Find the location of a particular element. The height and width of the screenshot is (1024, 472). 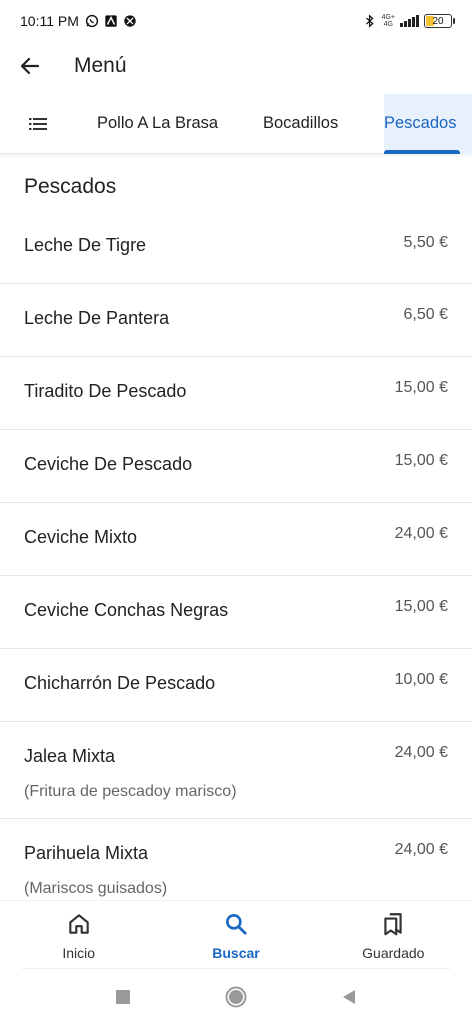

nav-label: Inicio is located at coordinates (78, 952).